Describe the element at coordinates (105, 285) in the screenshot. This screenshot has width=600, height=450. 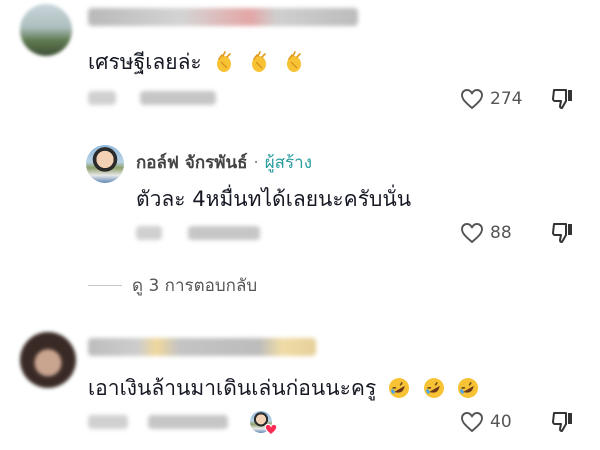
I see `divider-line` at that location.